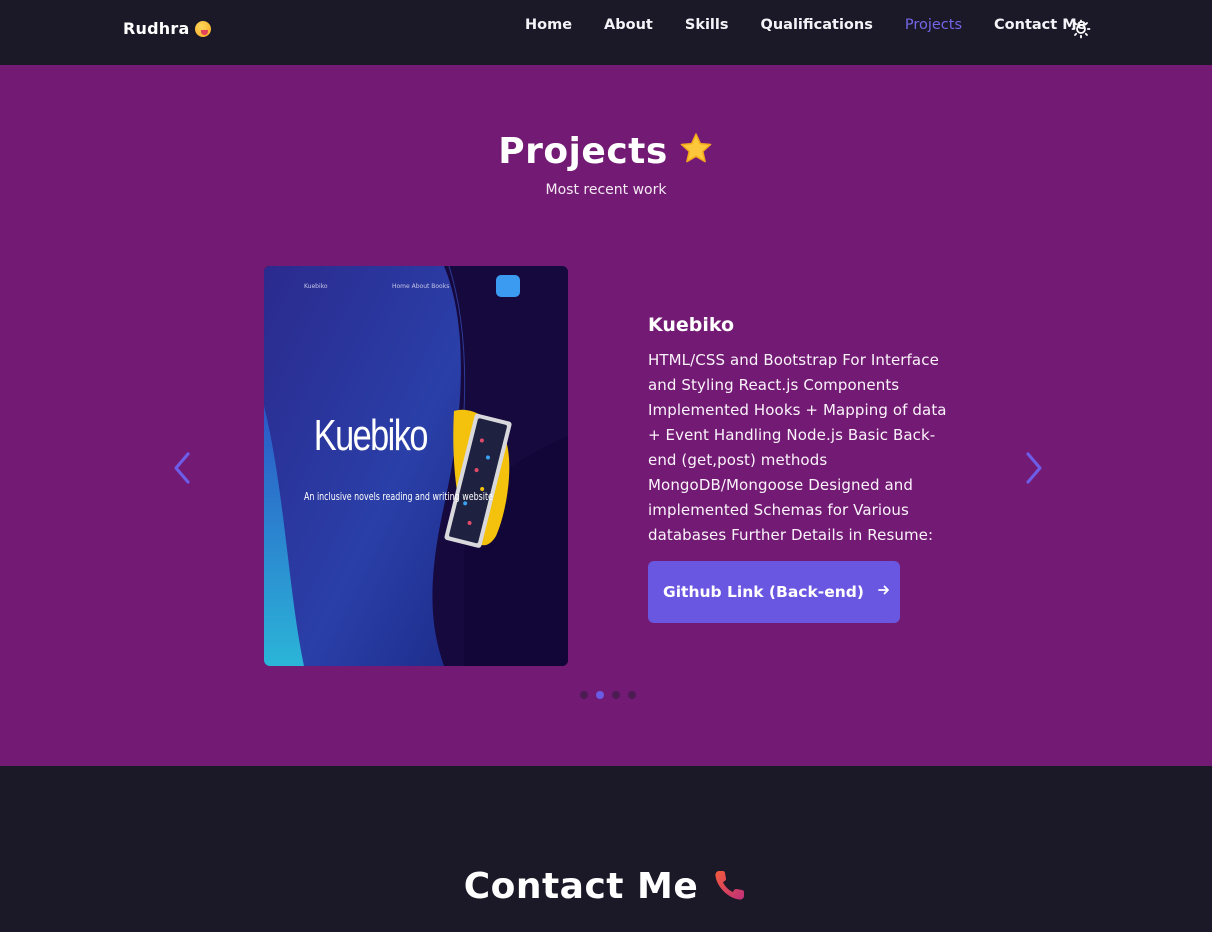 This screenshot has width=1212, height=932. What do you see at coordinates (608, 695) in the screenshot?
I see `carousel-pagination` at bounding box center [608, 695].